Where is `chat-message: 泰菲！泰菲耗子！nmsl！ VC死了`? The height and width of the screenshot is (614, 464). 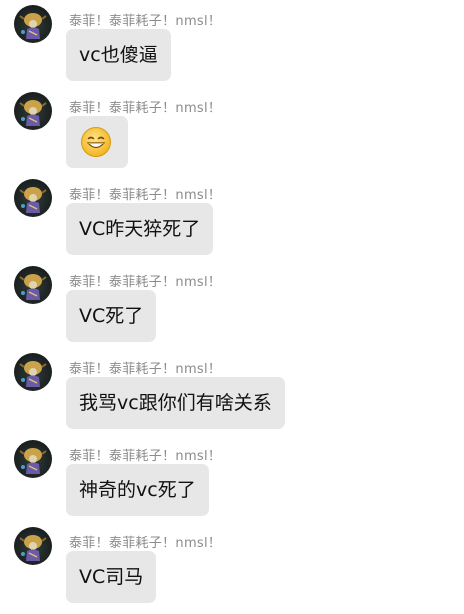
chat-message: 泰菲！泰菲耗子！nmsl！ VC死了 is located at coordinates (232, 304).